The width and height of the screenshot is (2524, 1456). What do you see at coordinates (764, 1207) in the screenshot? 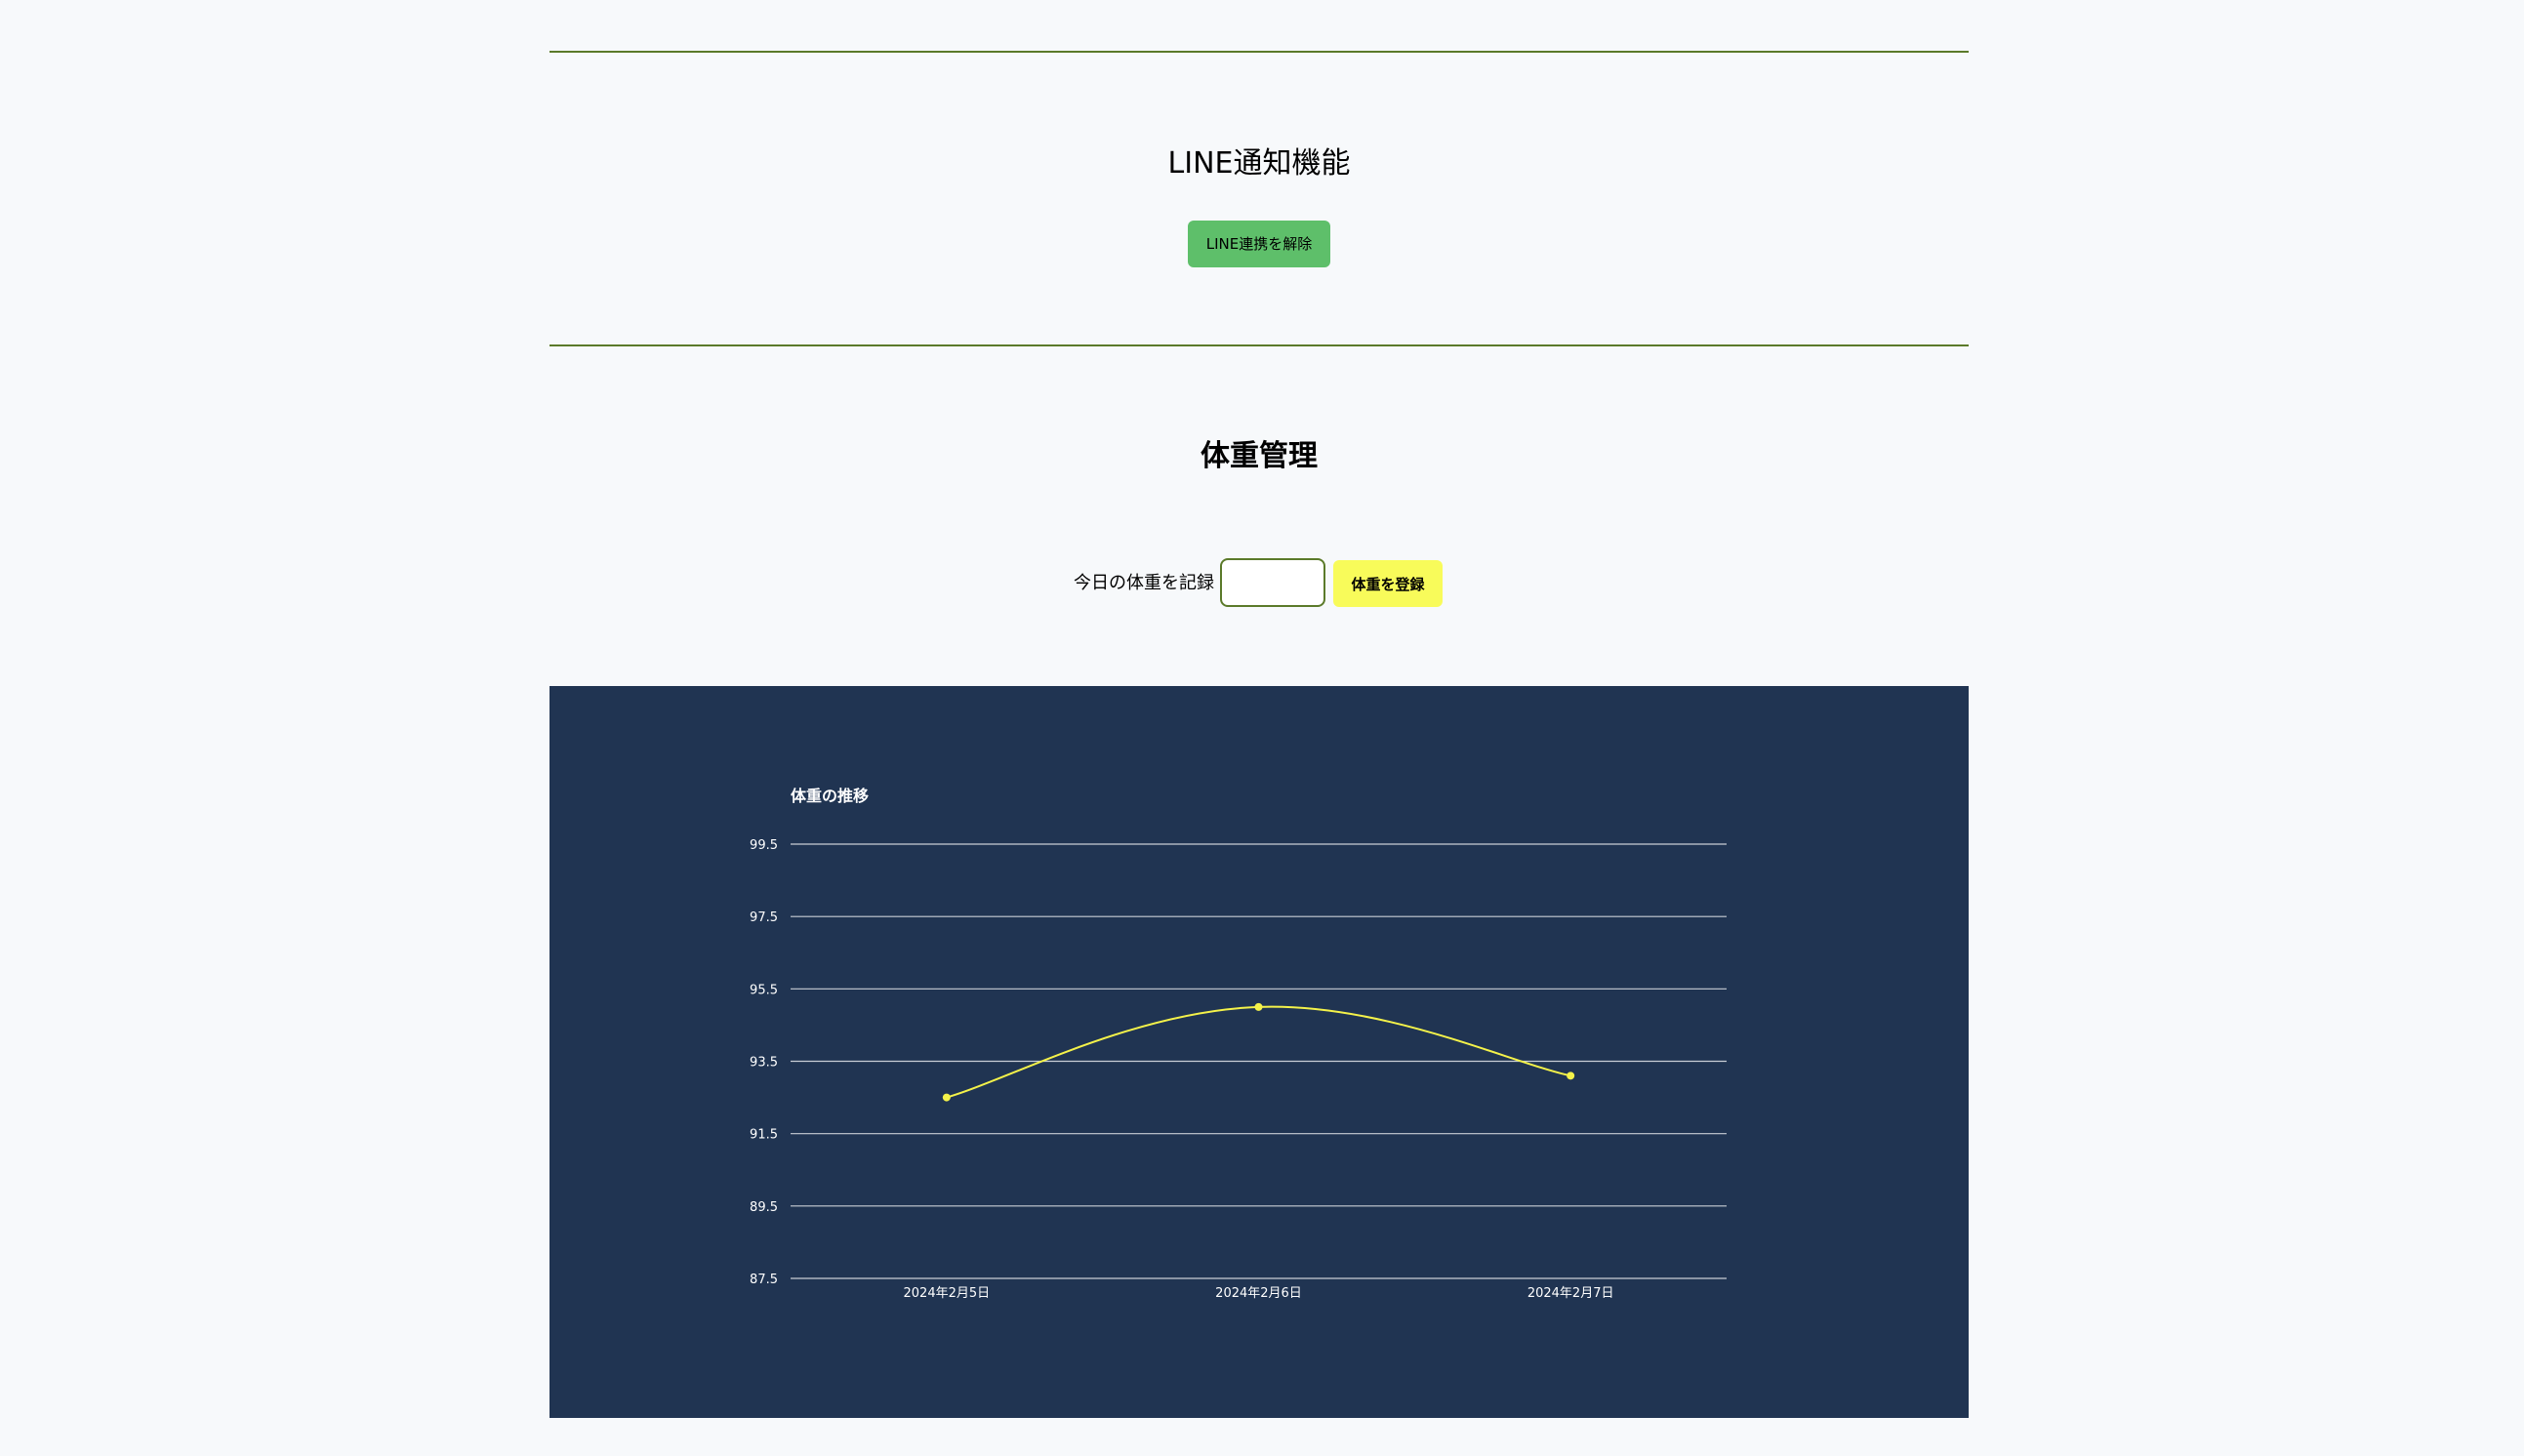
I see `y-tick-label: 89.5` at bounding box center [764, 1207].